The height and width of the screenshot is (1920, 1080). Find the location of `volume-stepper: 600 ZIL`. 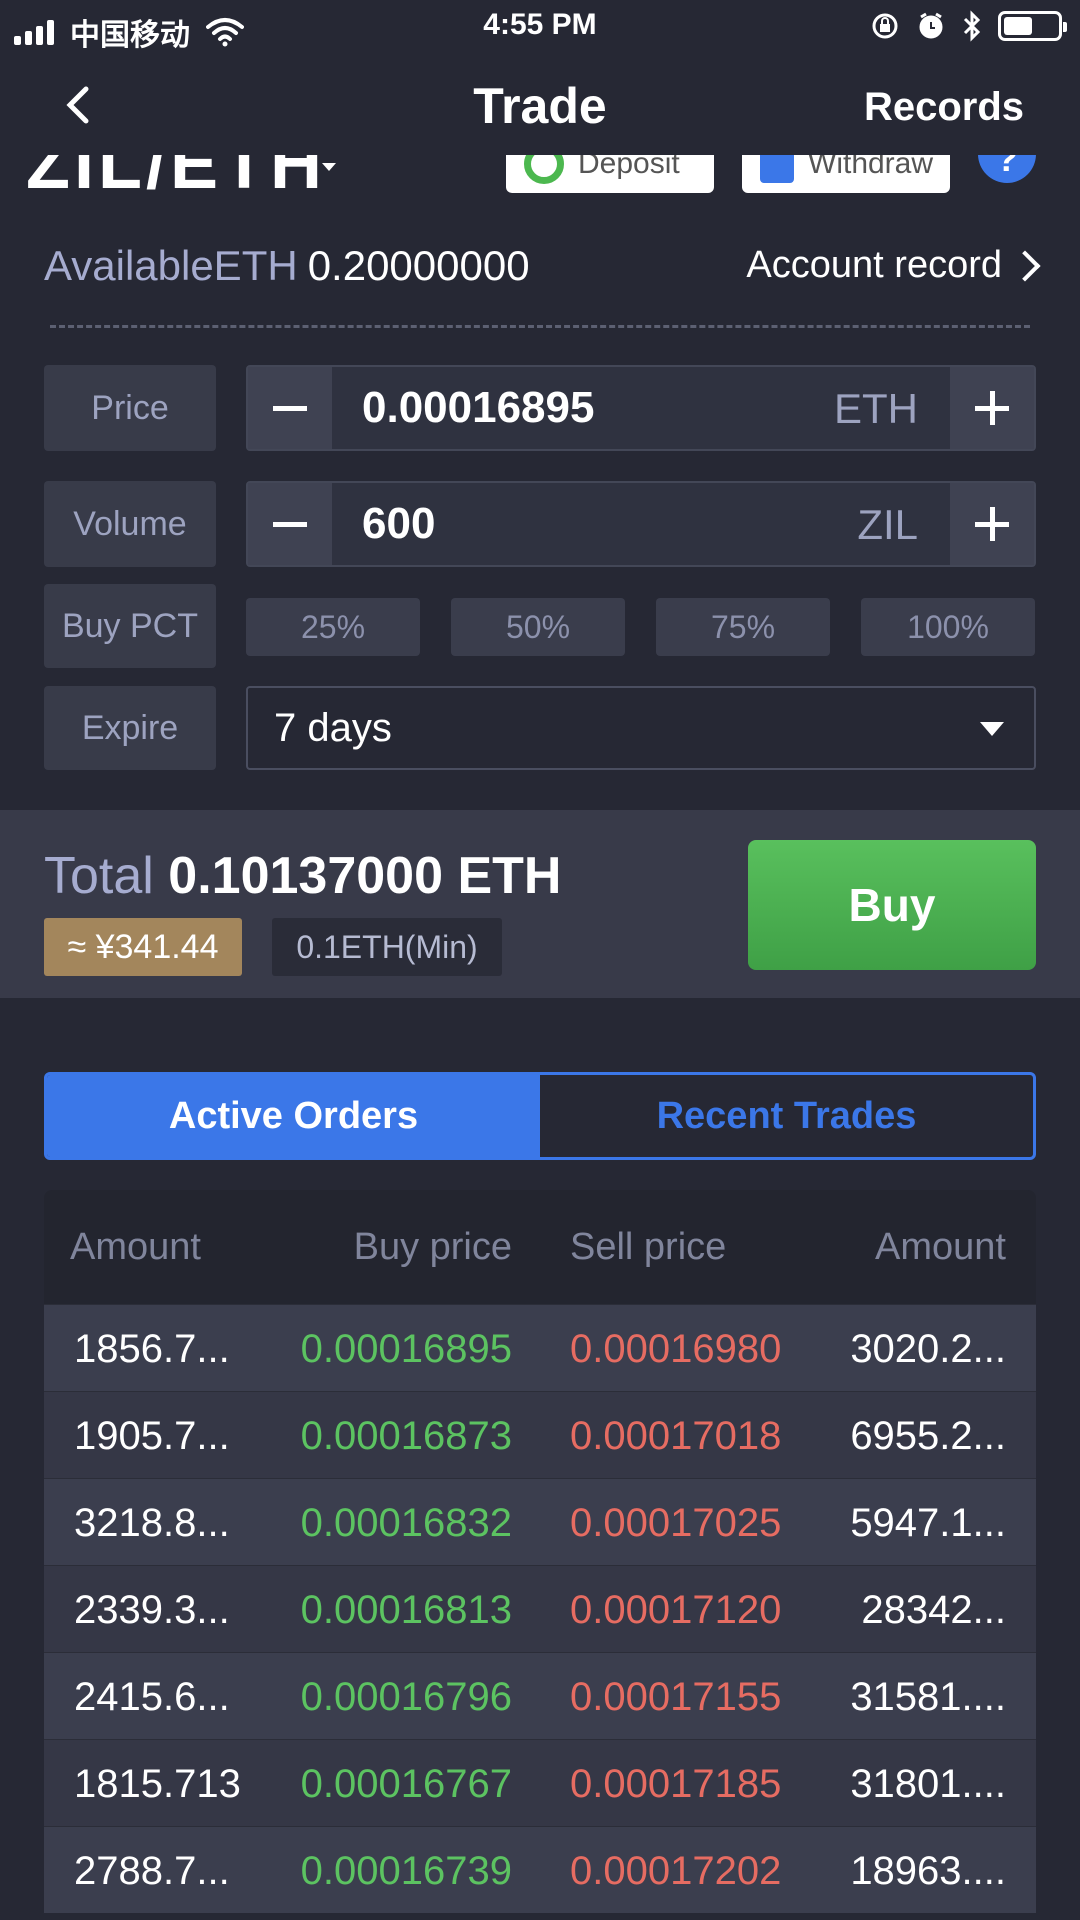

volume-stepper: 600 ZIL is located at coordinates (641, 524).